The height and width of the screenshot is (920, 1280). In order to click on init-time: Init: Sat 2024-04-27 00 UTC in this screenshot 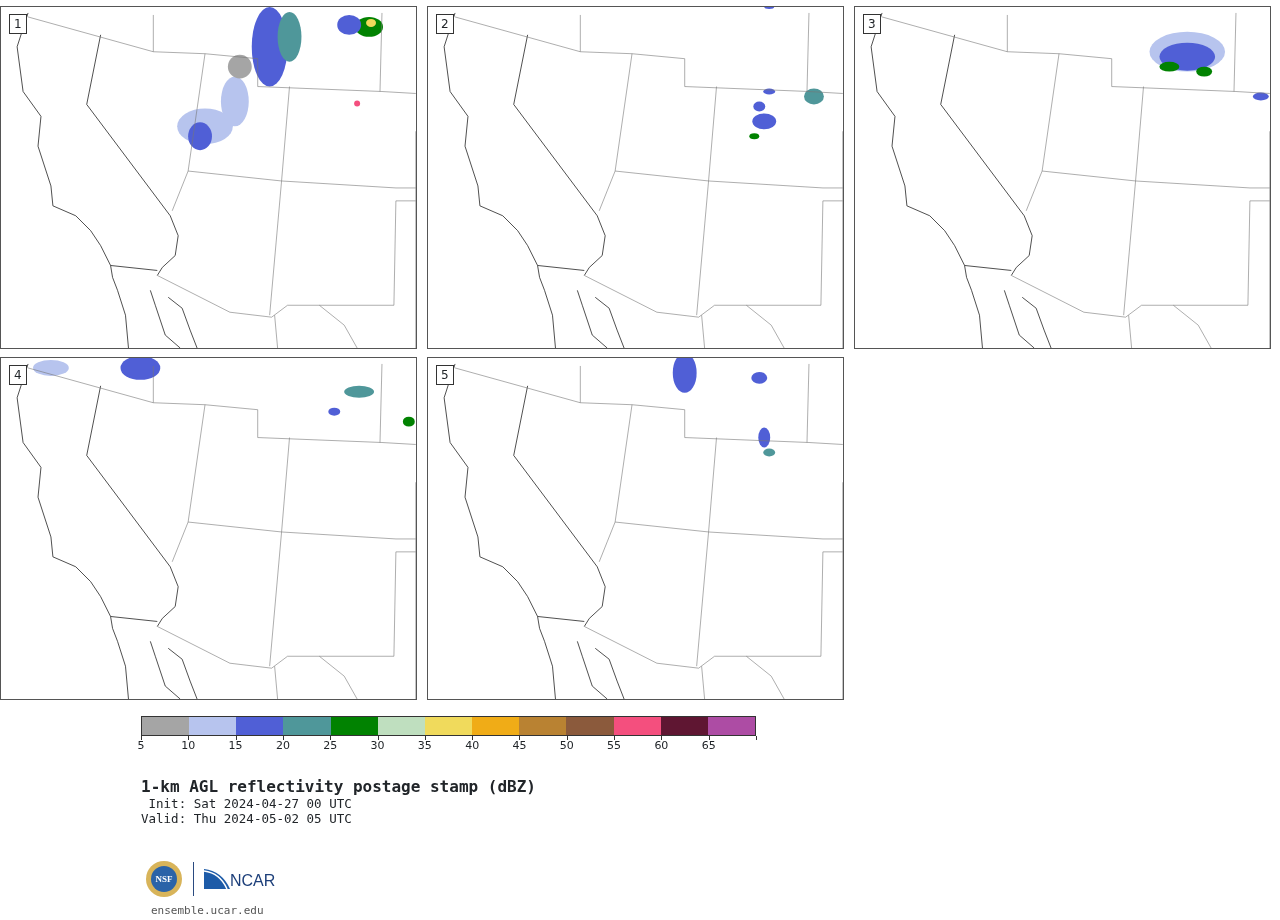, I will do `click(250, 803)`.